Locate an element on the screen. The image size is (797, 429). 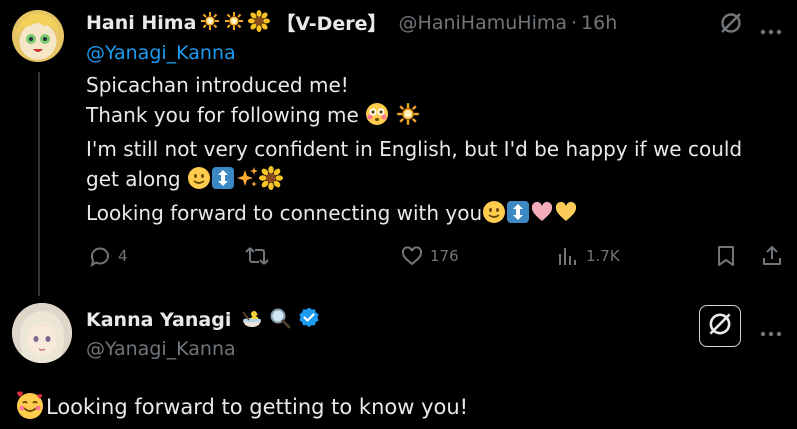
author-name-tag: 【V-Dere】 is located at coordinates (331, 24).